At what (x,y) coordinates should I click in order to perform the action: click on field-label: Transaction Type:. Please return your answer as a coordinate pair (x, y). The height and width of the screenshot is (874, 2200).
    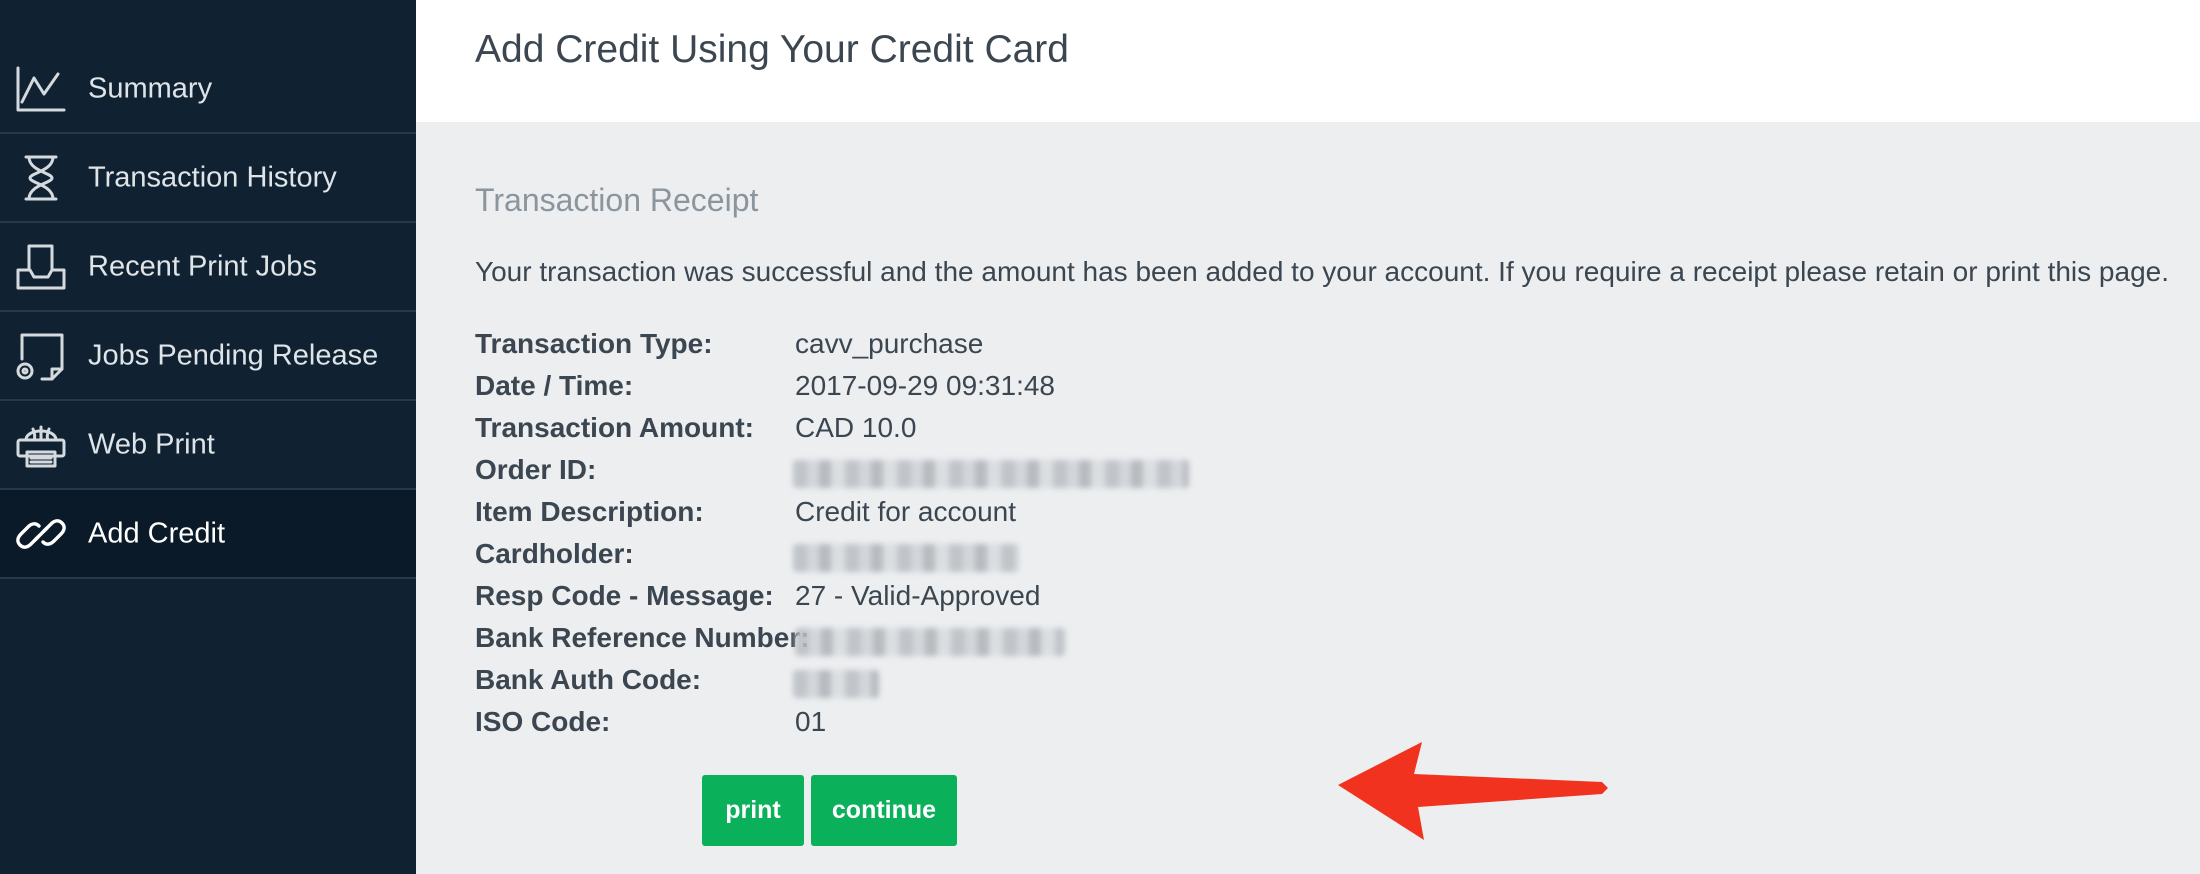
    Looking at the image, I should click on (594, 343).